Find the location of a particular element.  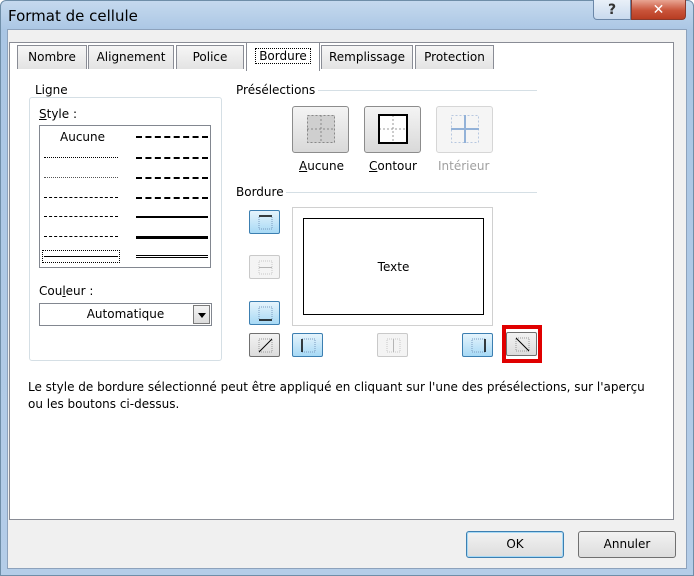

border-inside-horizontal-icon is located at coordinates (265, 267).